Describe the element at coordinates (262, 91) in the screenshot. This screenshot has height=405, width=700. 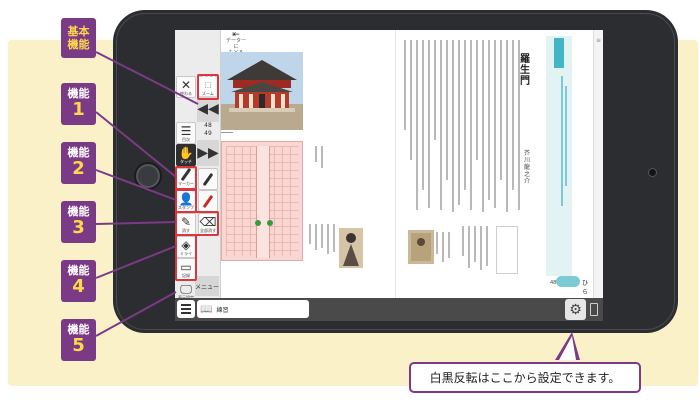
I see `gate-photo` at that location.